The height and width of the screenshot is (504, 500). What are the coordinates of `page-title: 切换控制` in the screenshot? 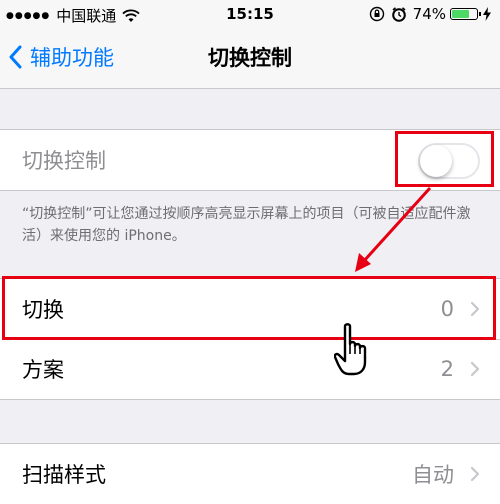 It's located at (250, 58).